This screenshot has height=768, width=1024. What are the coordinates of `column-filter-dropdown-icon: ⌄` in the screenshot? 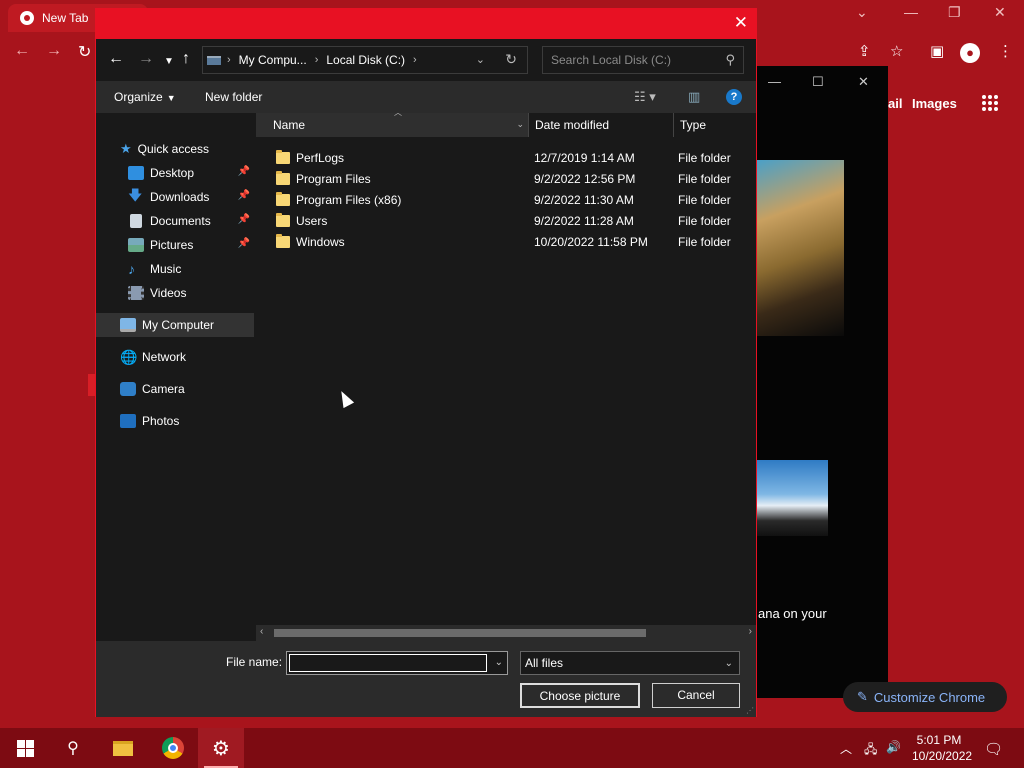 It's located at (520, 124).